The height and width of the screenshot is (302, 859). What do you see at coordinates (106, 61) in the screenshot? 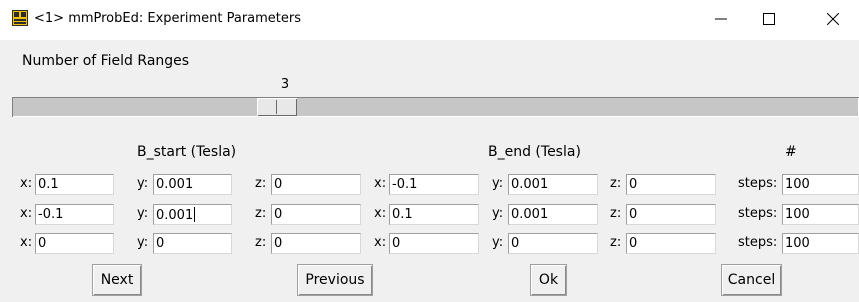
I see `field-ranges-label: Number of Field Ranges` at bounding box center [106, 61].